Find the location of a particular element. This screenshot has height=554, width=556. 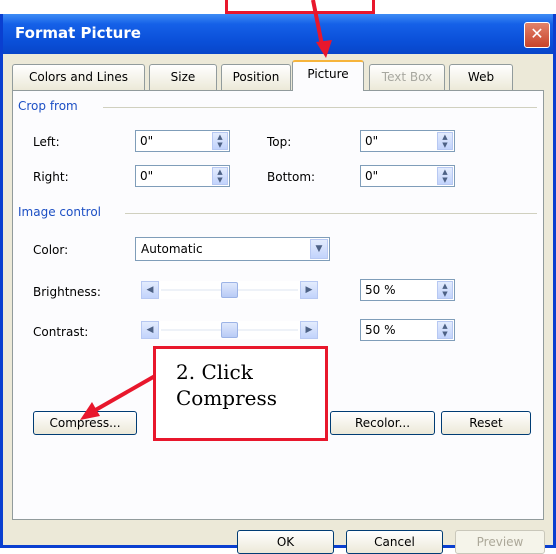

contrast-value: 50 % is located at coordinates (380, 330).